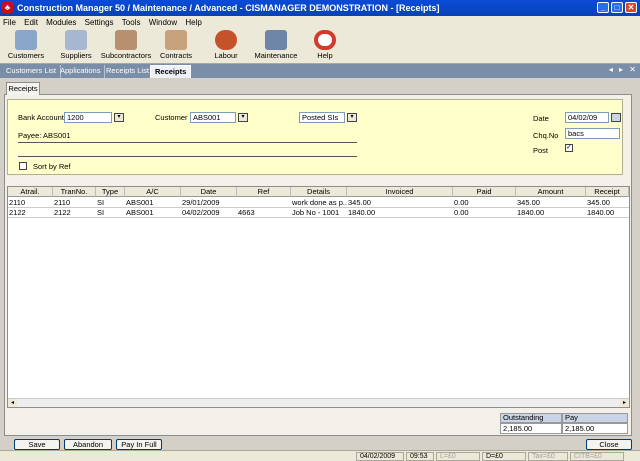 Image resolution: width=640 pixels, height=461 pixels. Describe the element at coordinates (400, 192) in the screenshot. I see `column-header-invoiced: Invoiced` at that location.